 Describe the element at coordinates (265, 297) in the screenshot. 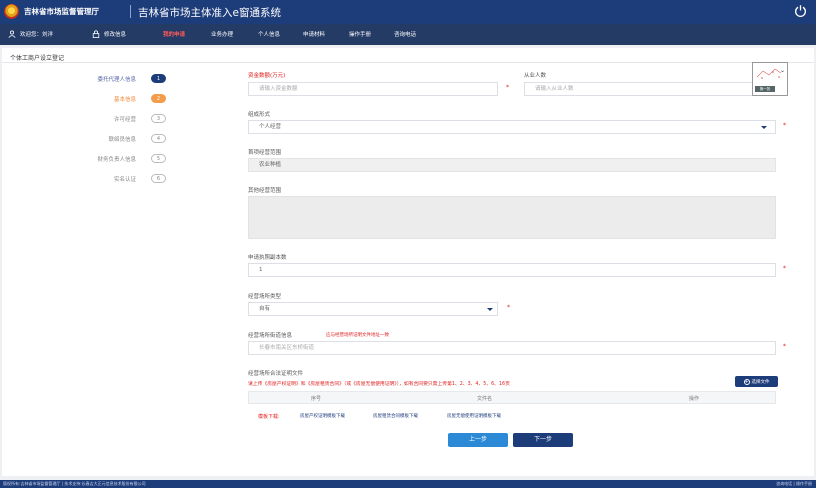

I see `site-type-label: 经营场所类型` at that location.